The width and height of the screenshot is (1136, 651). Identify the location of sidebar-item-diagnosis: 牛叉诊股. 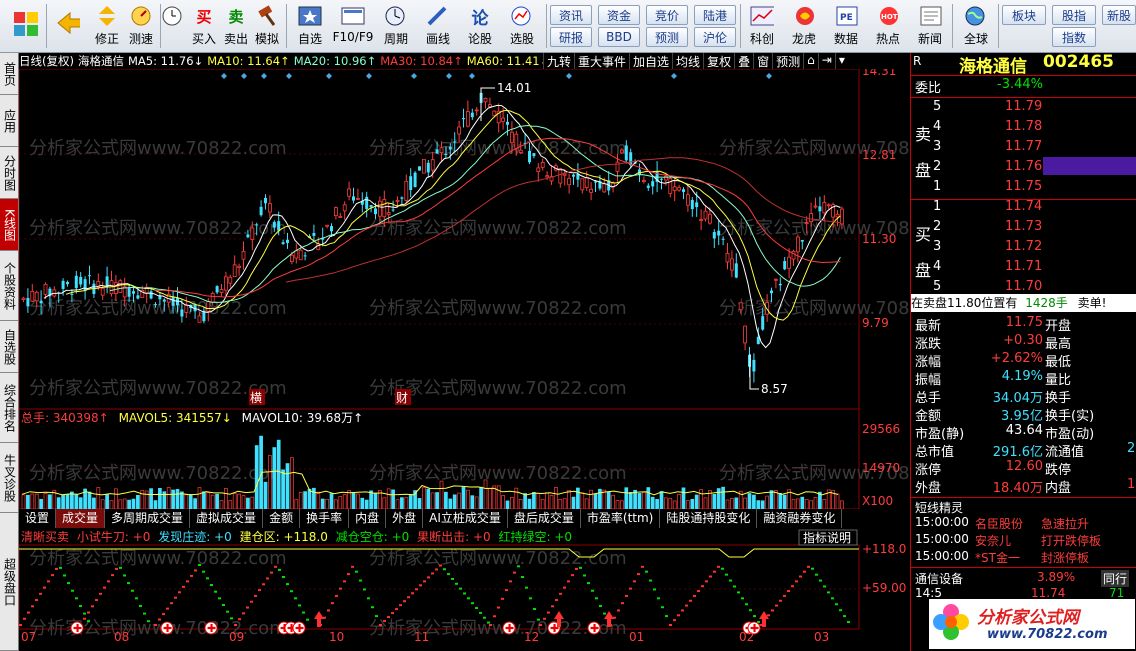
(9, 478).